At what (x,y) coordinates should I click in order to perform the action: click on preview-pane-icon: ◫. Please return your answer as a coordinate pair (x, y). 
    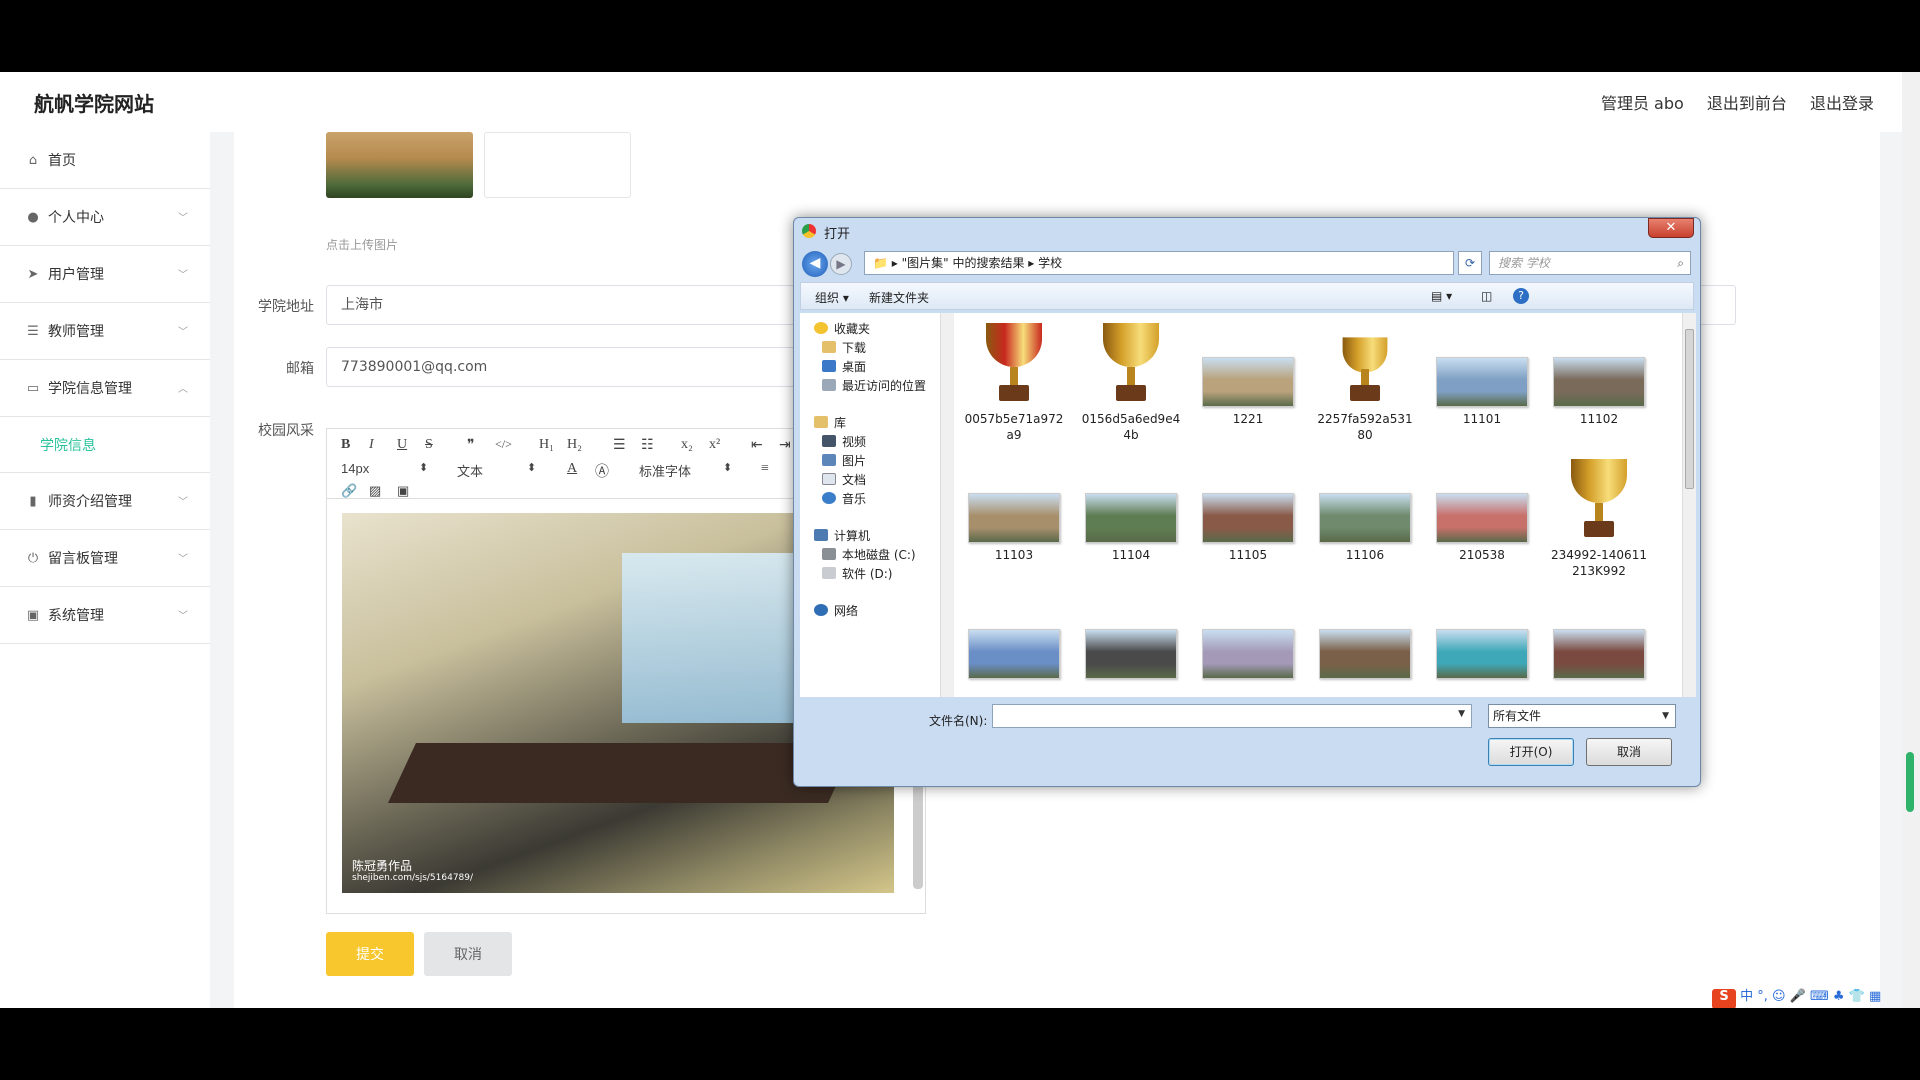
    Looking at the image, I should click on (1486, 296).